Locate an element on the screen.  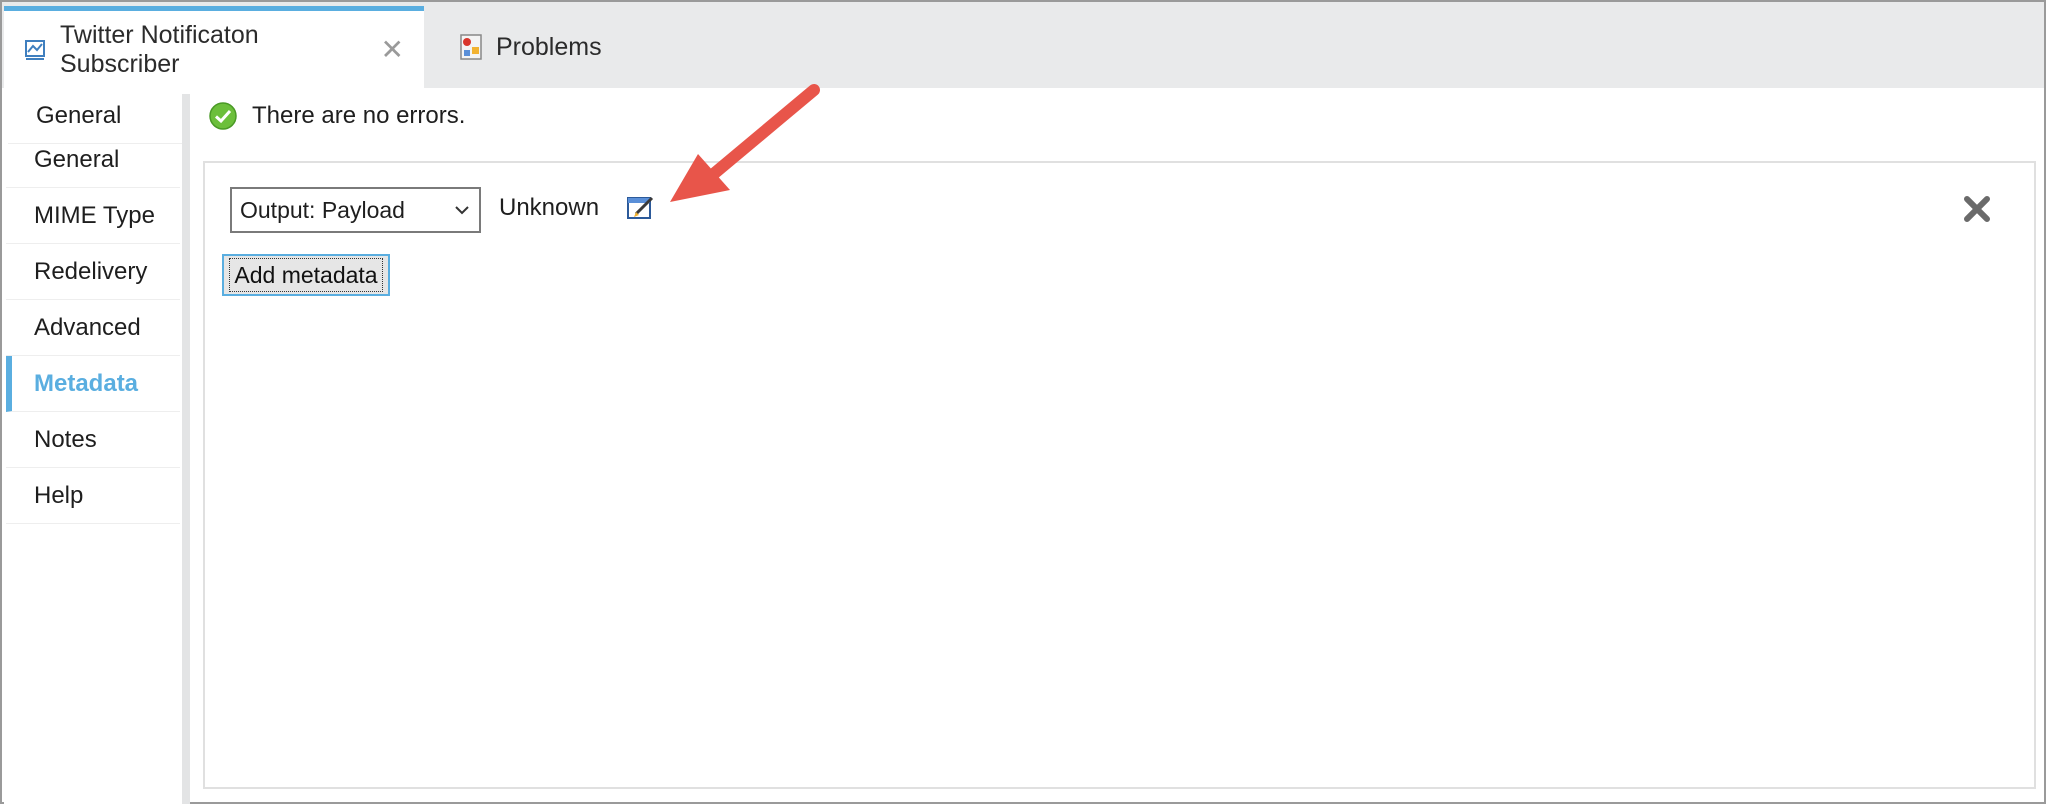
sidebar-item-general: General is located at coordinates (93, 160).